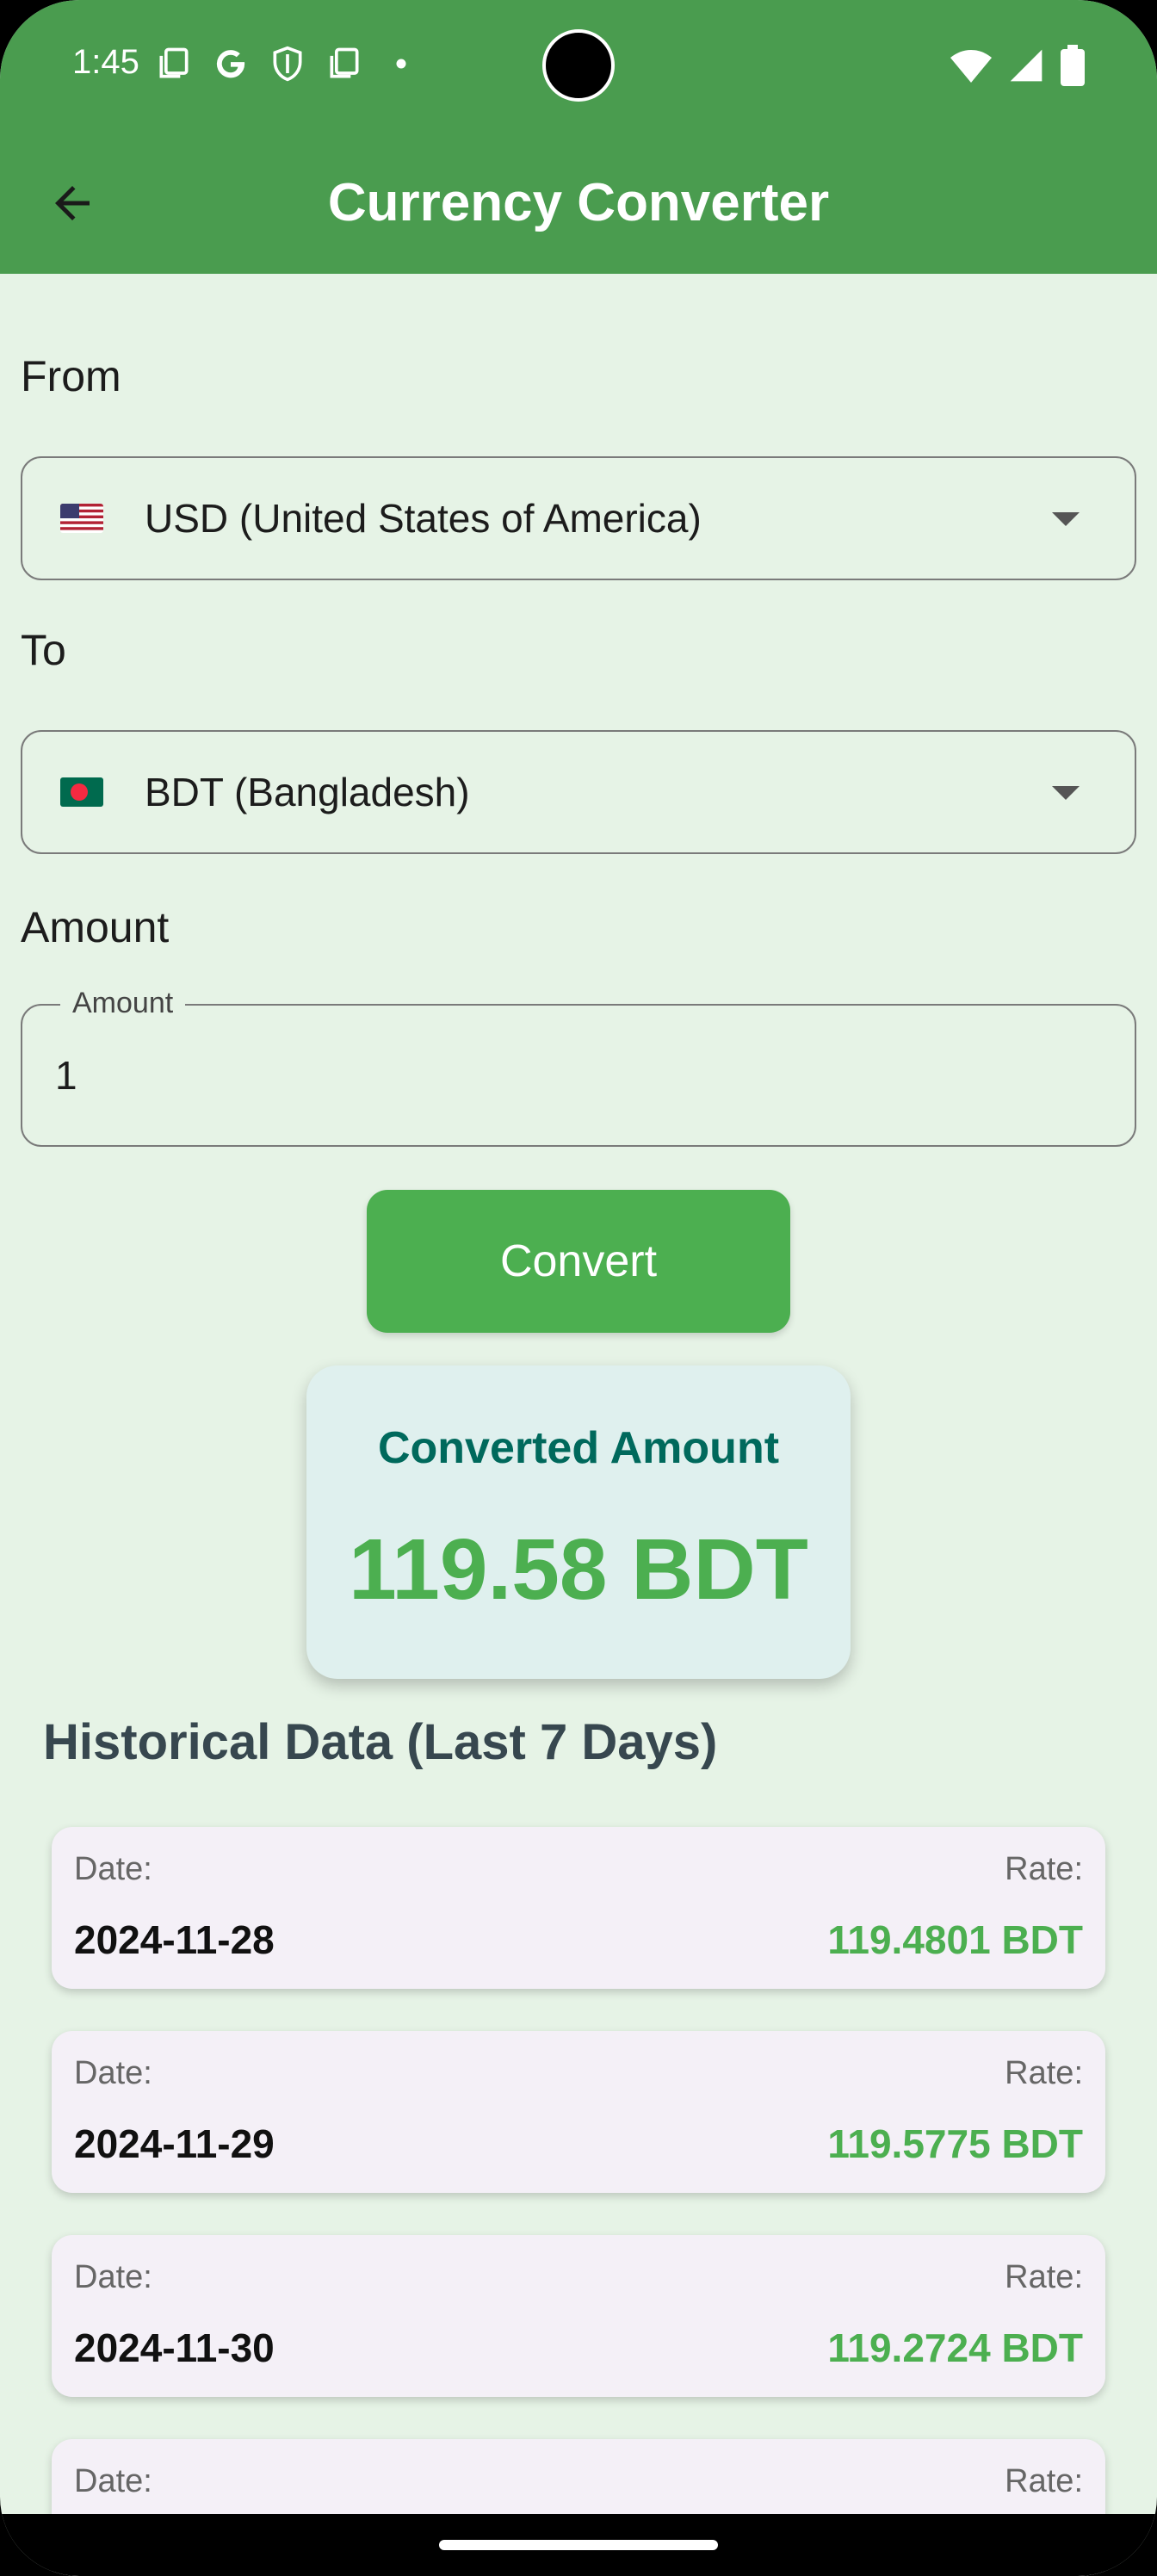 Image resolution: width=1157 pixels, height=2576 pixels. What do you see at coordinates (96, 927) in the screenshot?
I see `amount-section-label: Amount` at bounding box center [96, 927].